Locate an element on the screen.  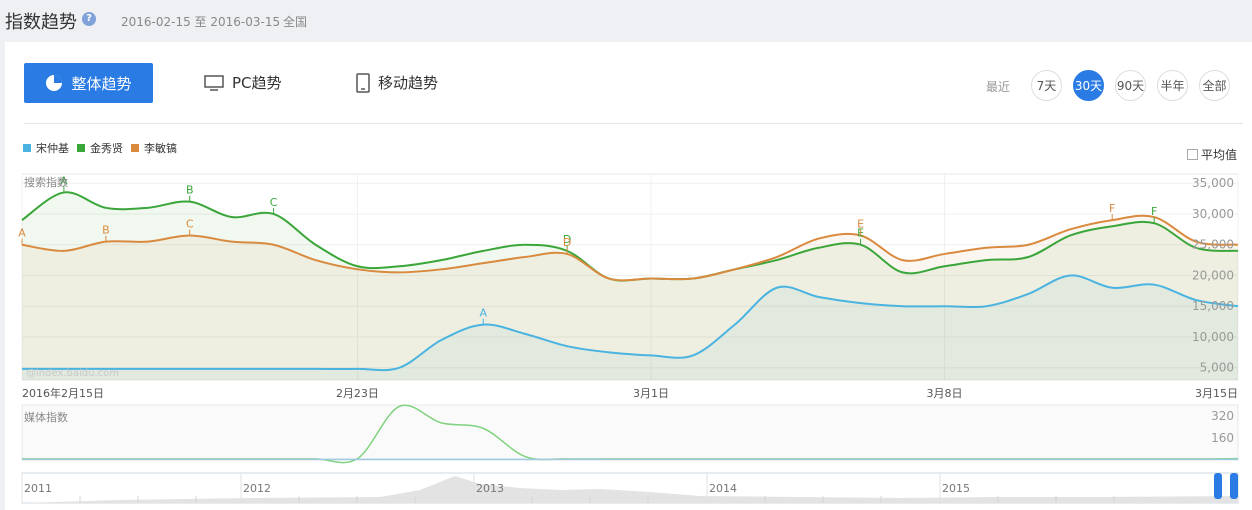
y-tick-label: 25,000 is located at coordinates (1213, 245).